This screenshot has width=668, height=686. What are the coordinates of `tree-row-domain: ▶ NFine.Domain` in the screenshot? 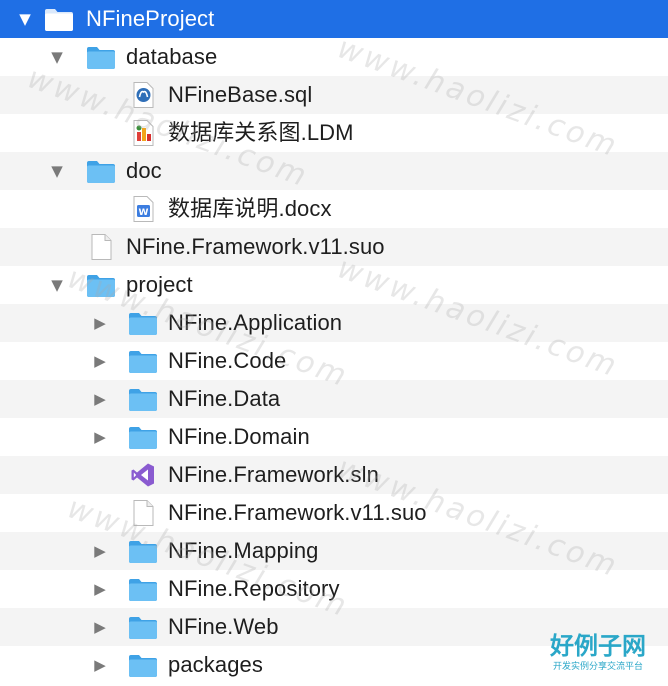 It's located at (334, 437).